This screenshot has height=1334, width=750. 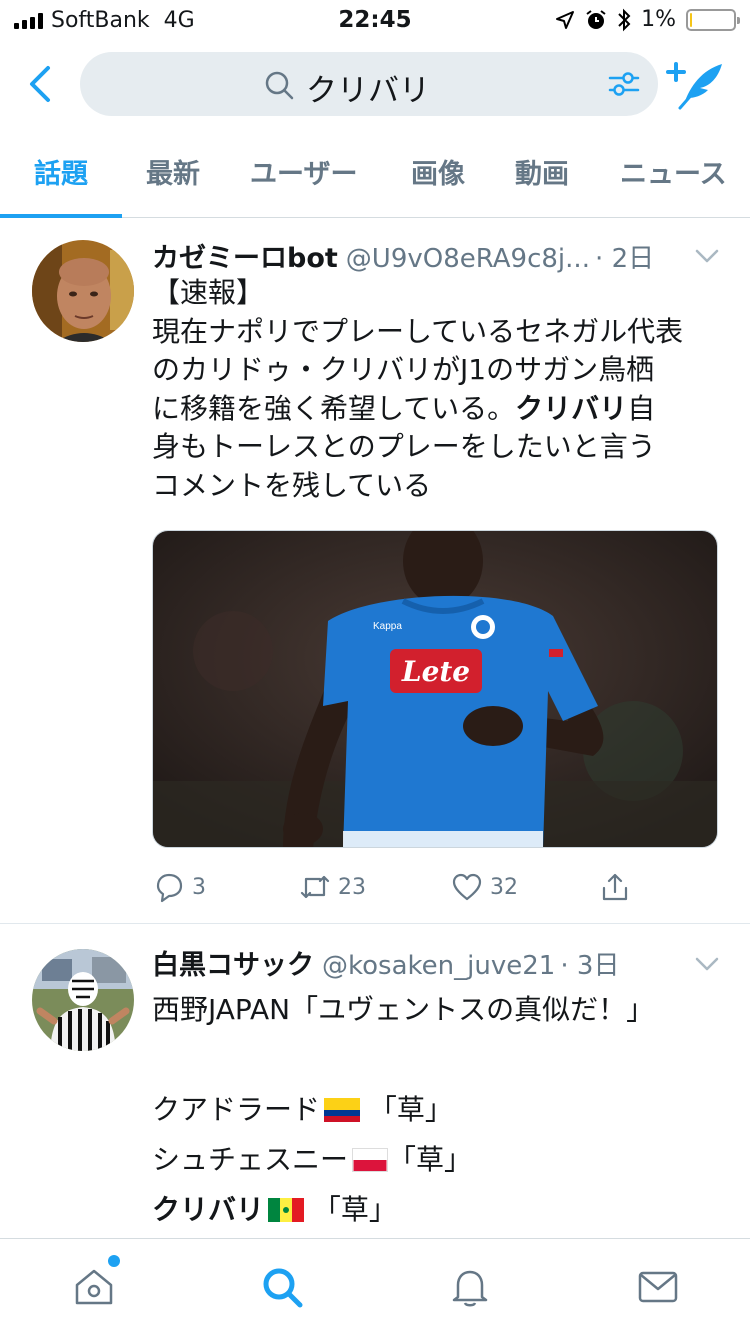 What do you see at coordinates (437, 1210) in the screenshot?
I see `tweet-text-line: クリバリ 「草」` at bounding box center [437, 1210].